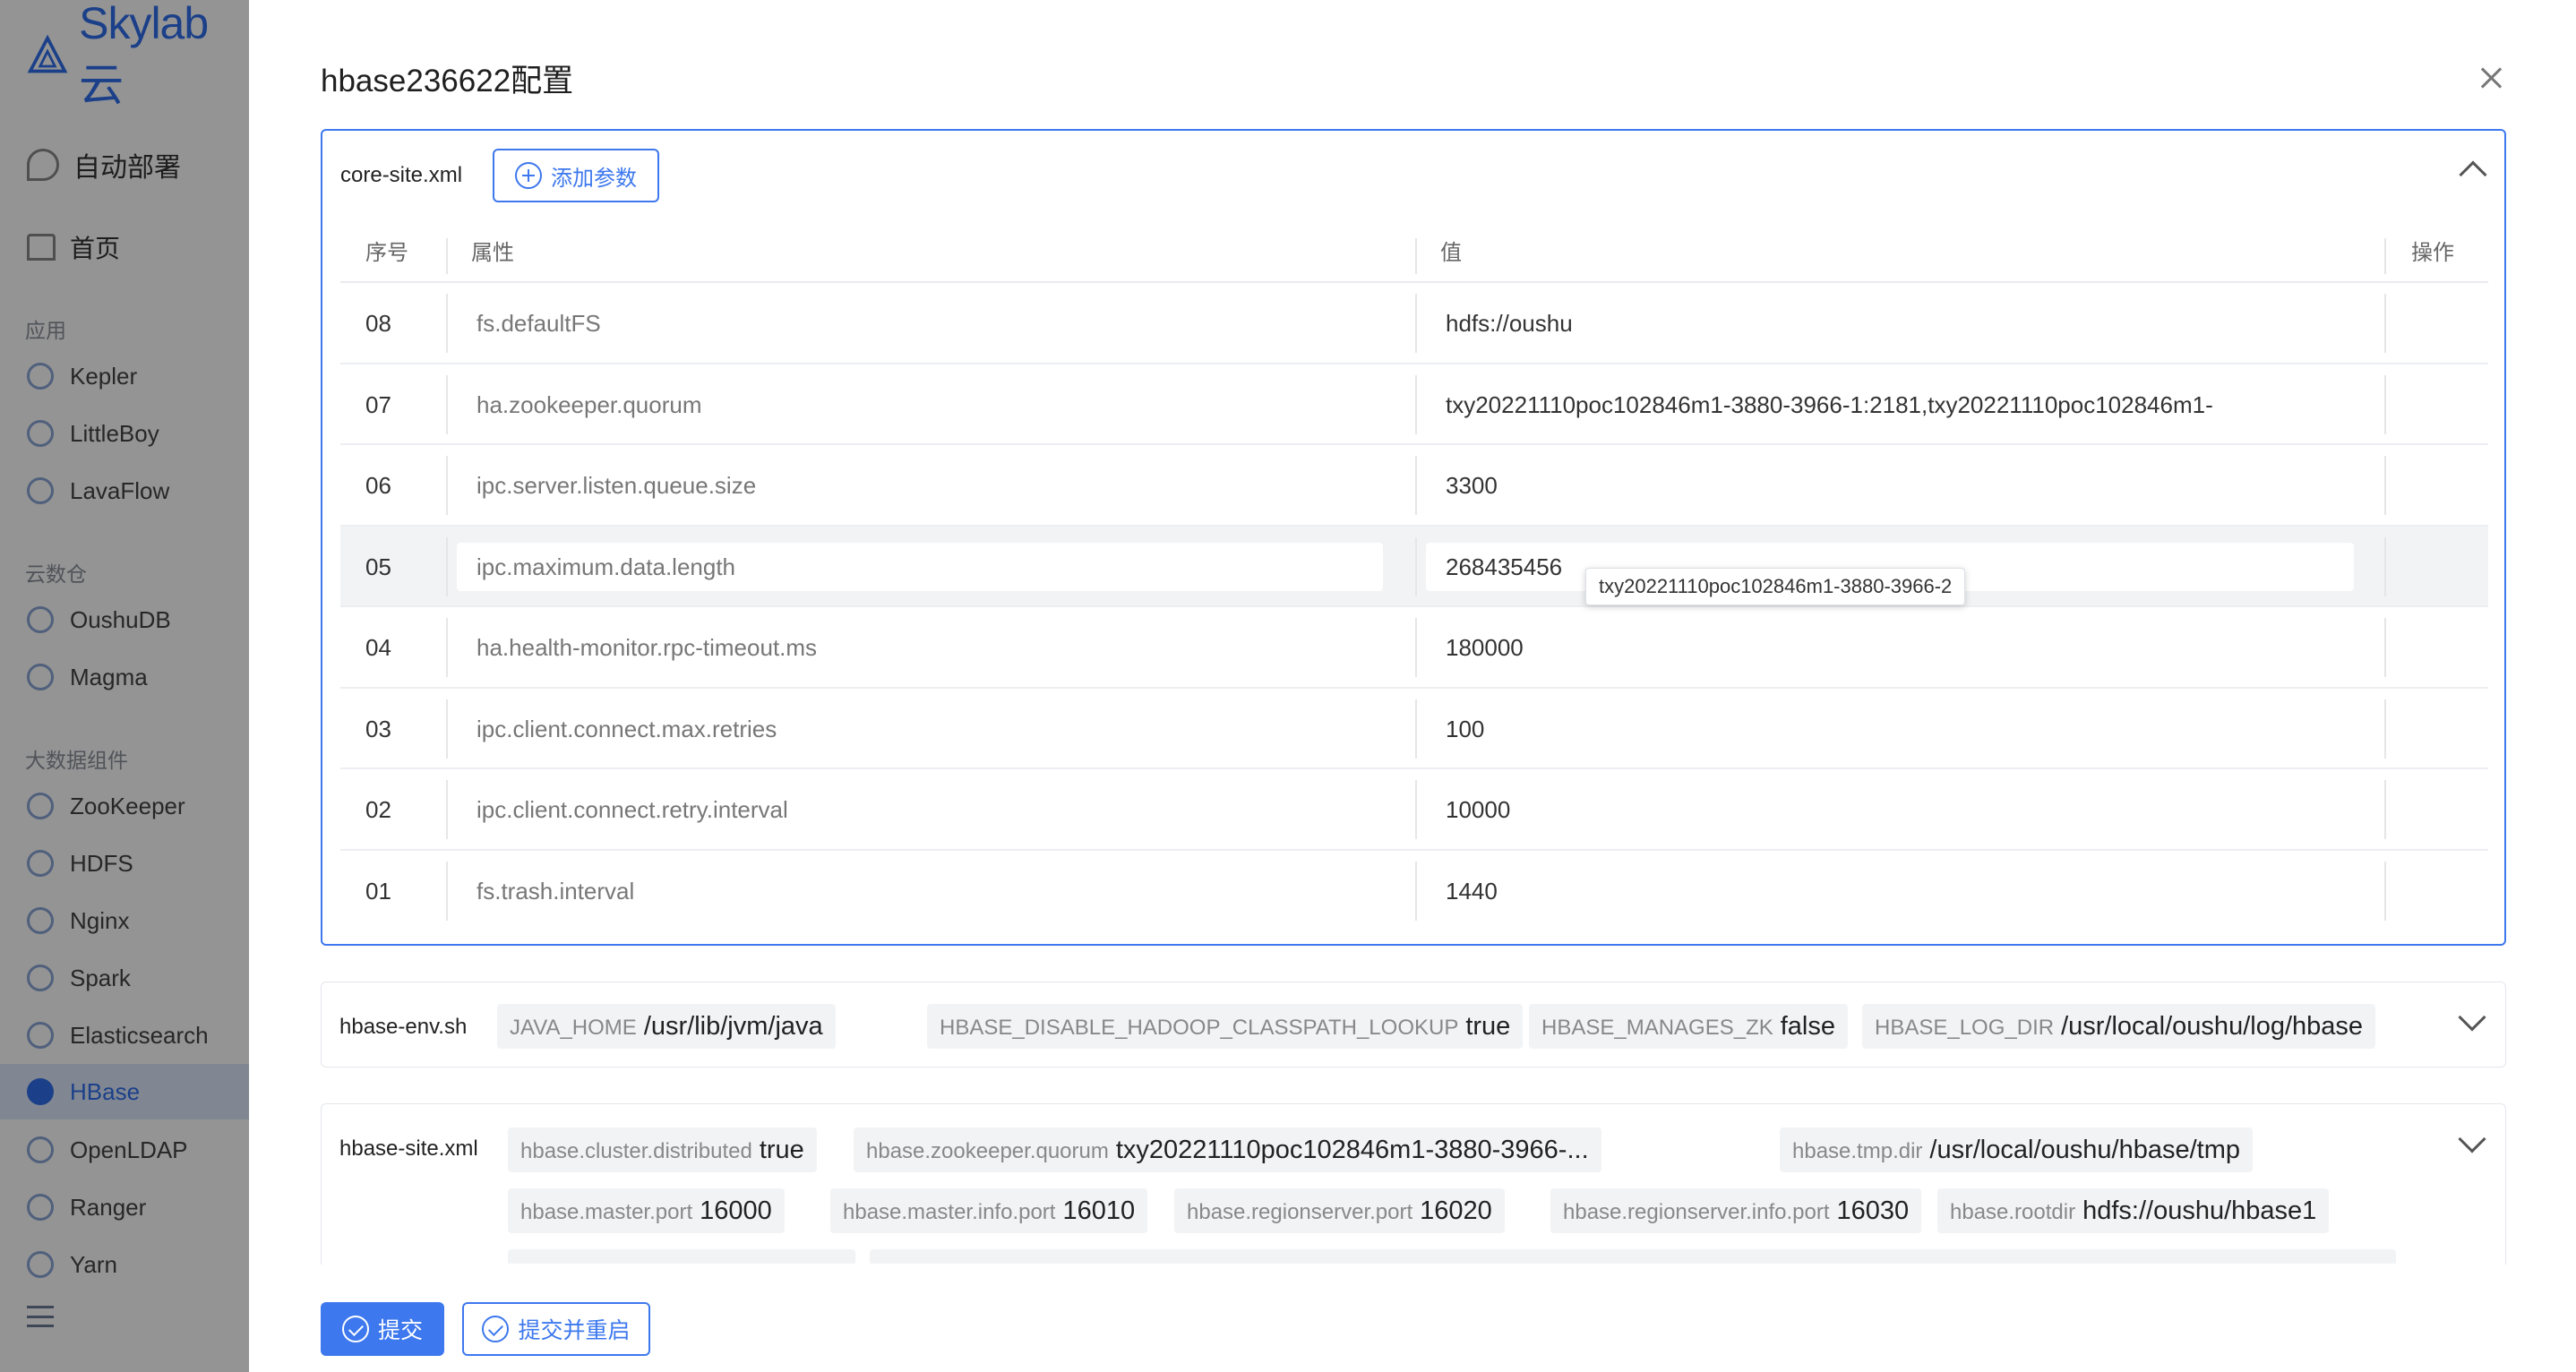  Describe the element at coordinates (2013, 1212) in the screenshot. I see `tag-key: hbase.rootdir` at that location.